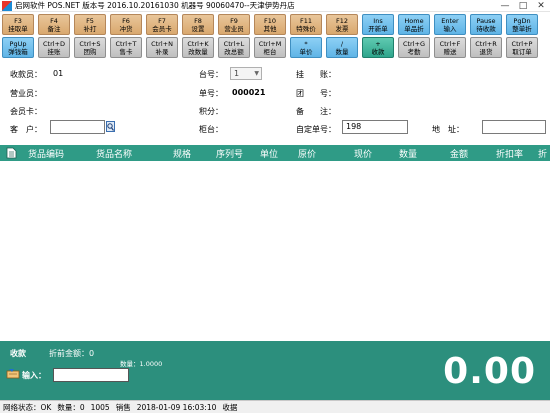  I want to click on fn-button-home: Home 单品折, so click(414, 24).